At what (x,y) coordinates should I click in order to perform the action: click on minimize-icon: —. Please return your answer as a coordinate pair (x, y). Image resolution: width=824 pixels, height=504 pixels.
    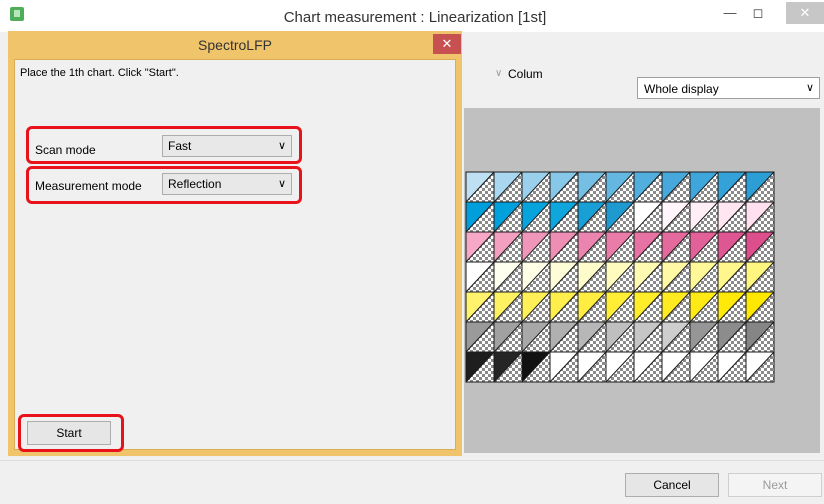
    Looking at the image, I should click on (730, 13).